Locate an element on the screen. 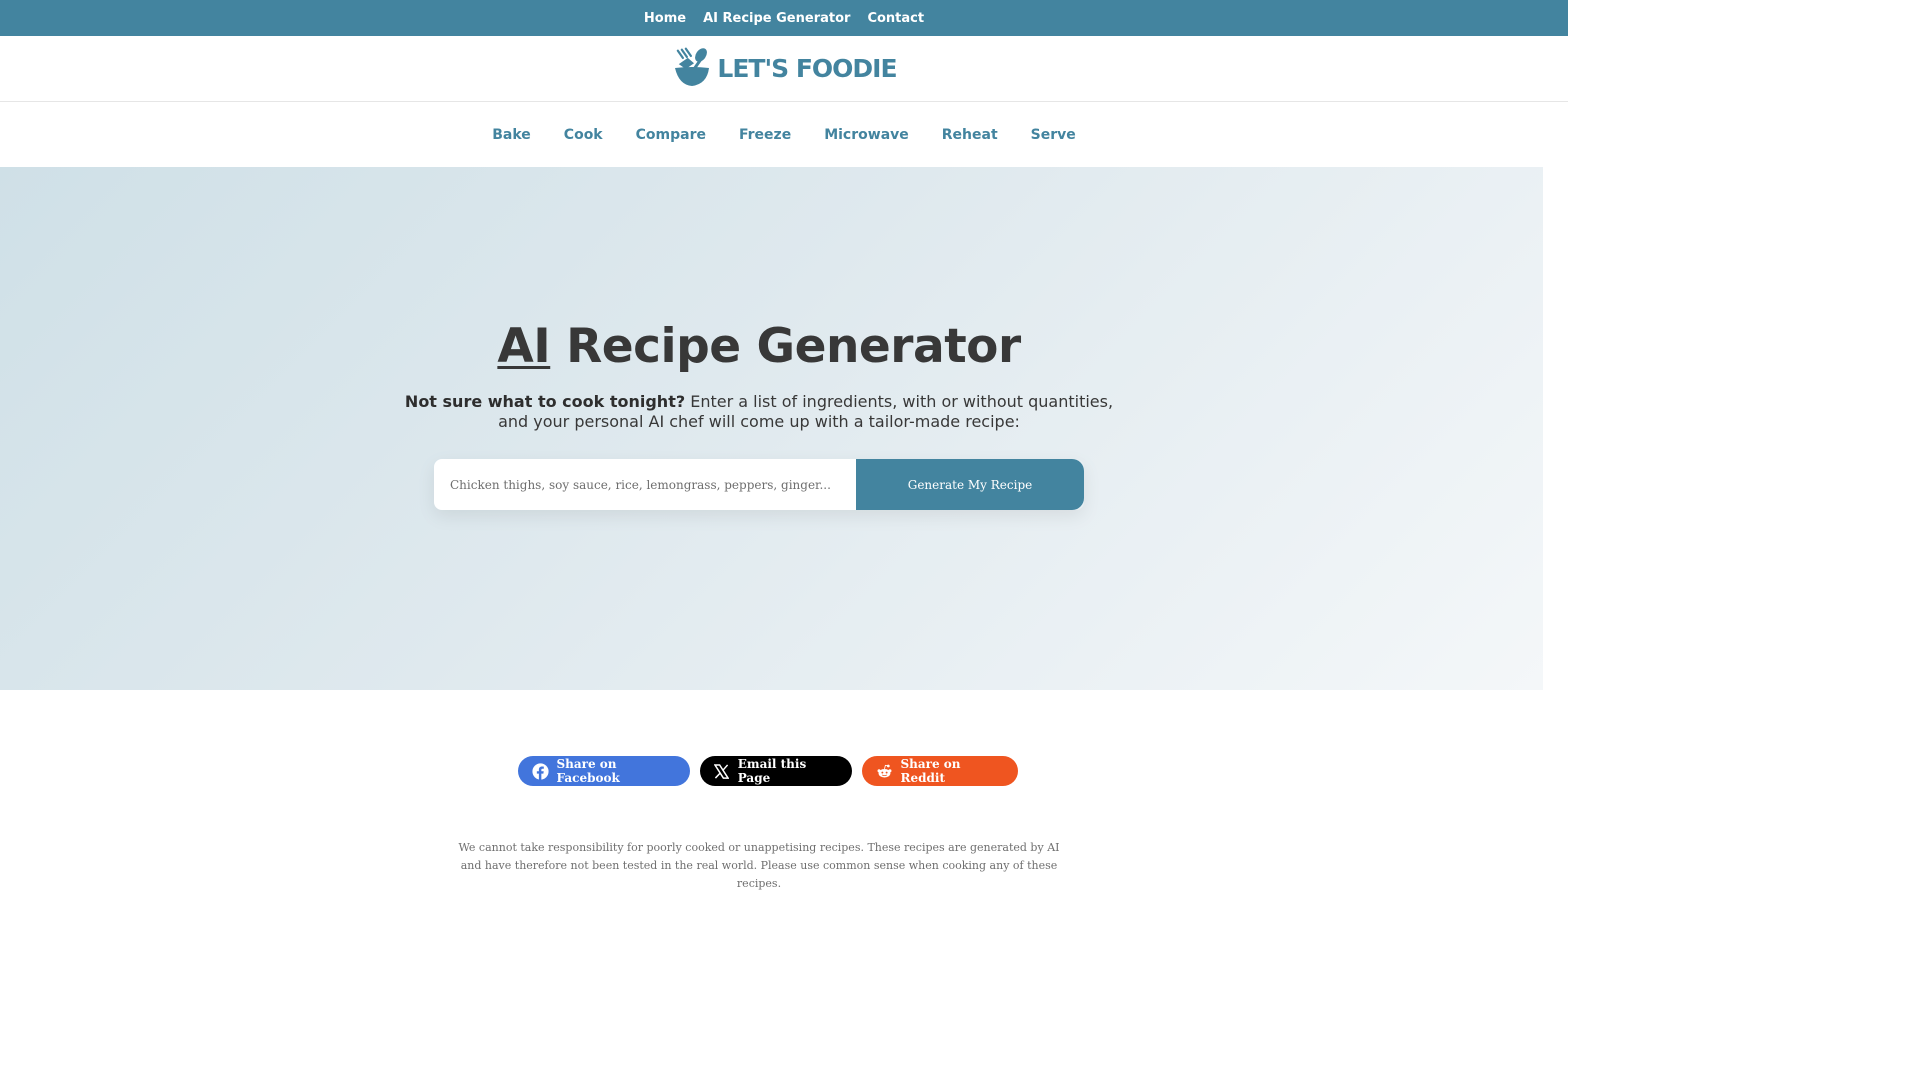 The image size is (1920, 1080). share-reddit-button: Share on Reddit is located at coordinates (939, 771).